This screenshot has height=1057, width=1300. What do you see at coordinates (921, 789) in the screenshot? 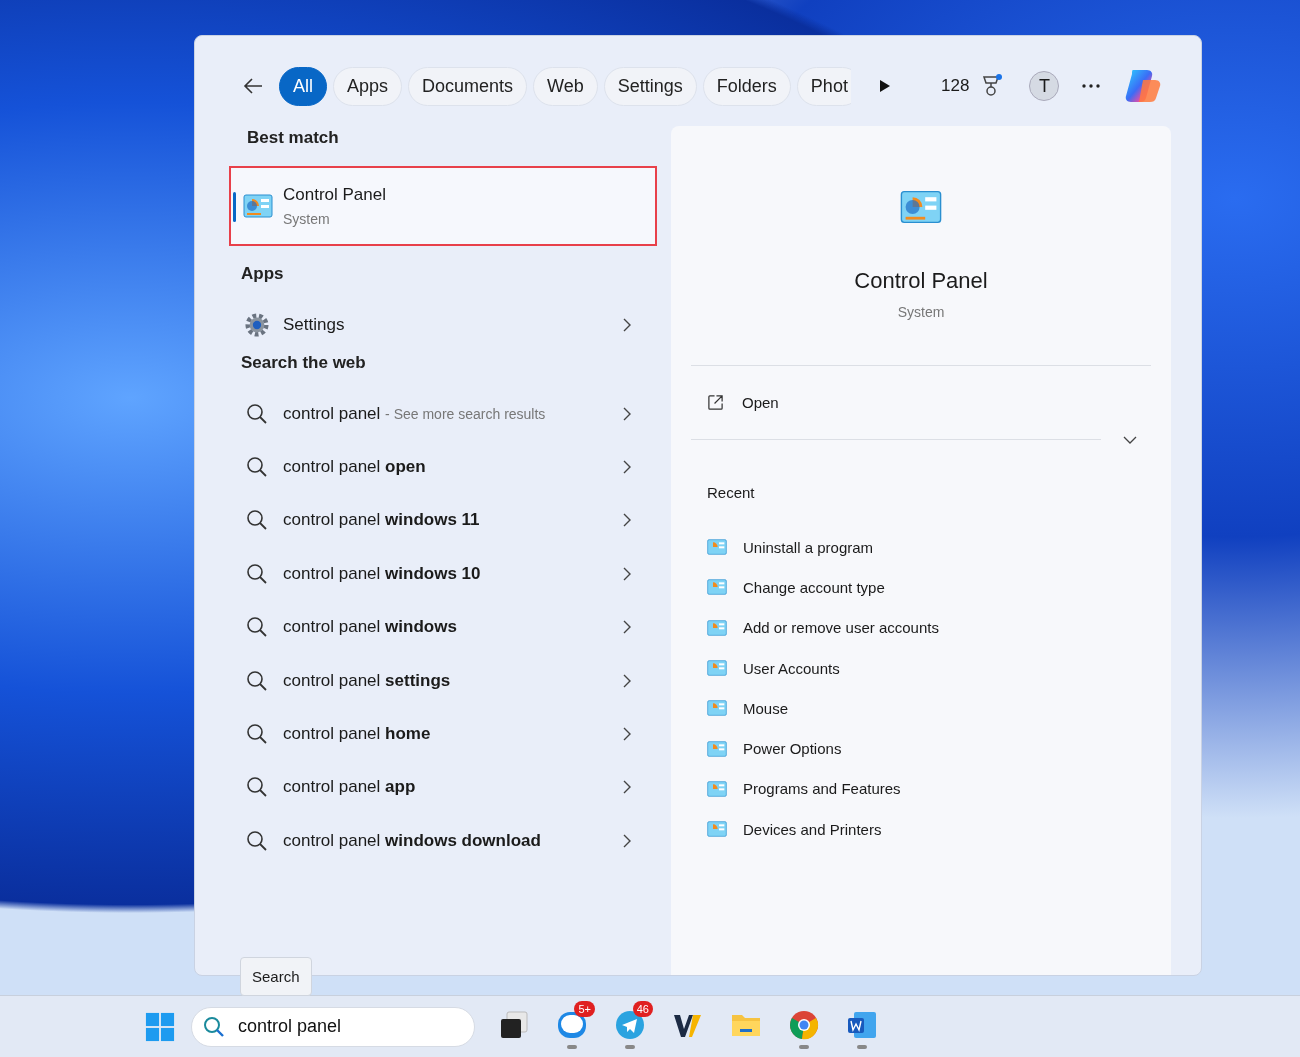
I see `recent-item: Programs and Features` at bounding box center [921, 789].